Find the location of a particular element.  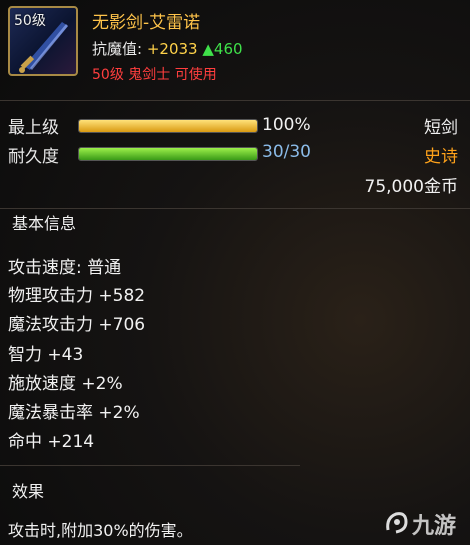

grade-label: 最上级 is located at coordinates (33, 128).